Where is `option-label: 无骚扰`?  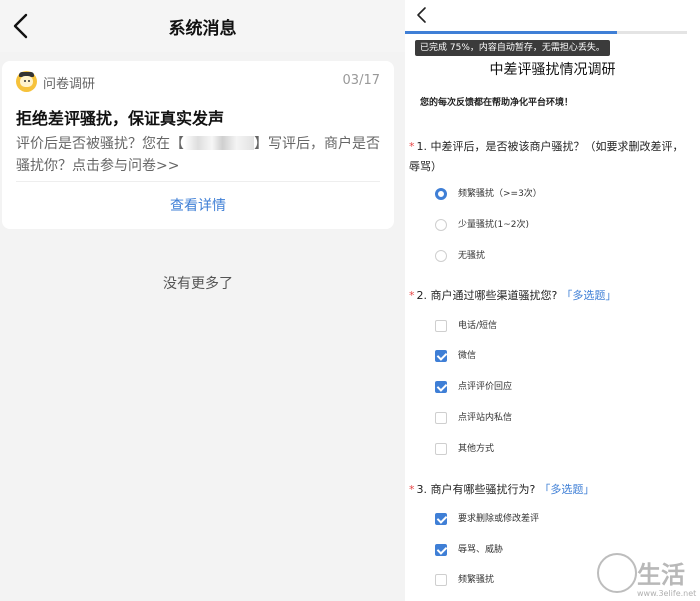 option-label: 无骚扰 is located at coordinates (472, 256).